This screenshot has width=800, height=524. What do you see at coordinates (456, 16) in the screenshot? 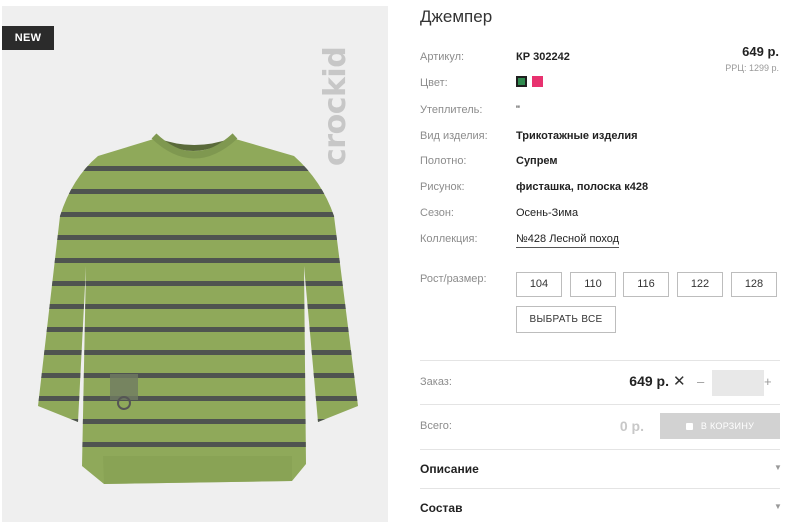
I see `product-title: Джемпер` at bounding box center [456, 16].